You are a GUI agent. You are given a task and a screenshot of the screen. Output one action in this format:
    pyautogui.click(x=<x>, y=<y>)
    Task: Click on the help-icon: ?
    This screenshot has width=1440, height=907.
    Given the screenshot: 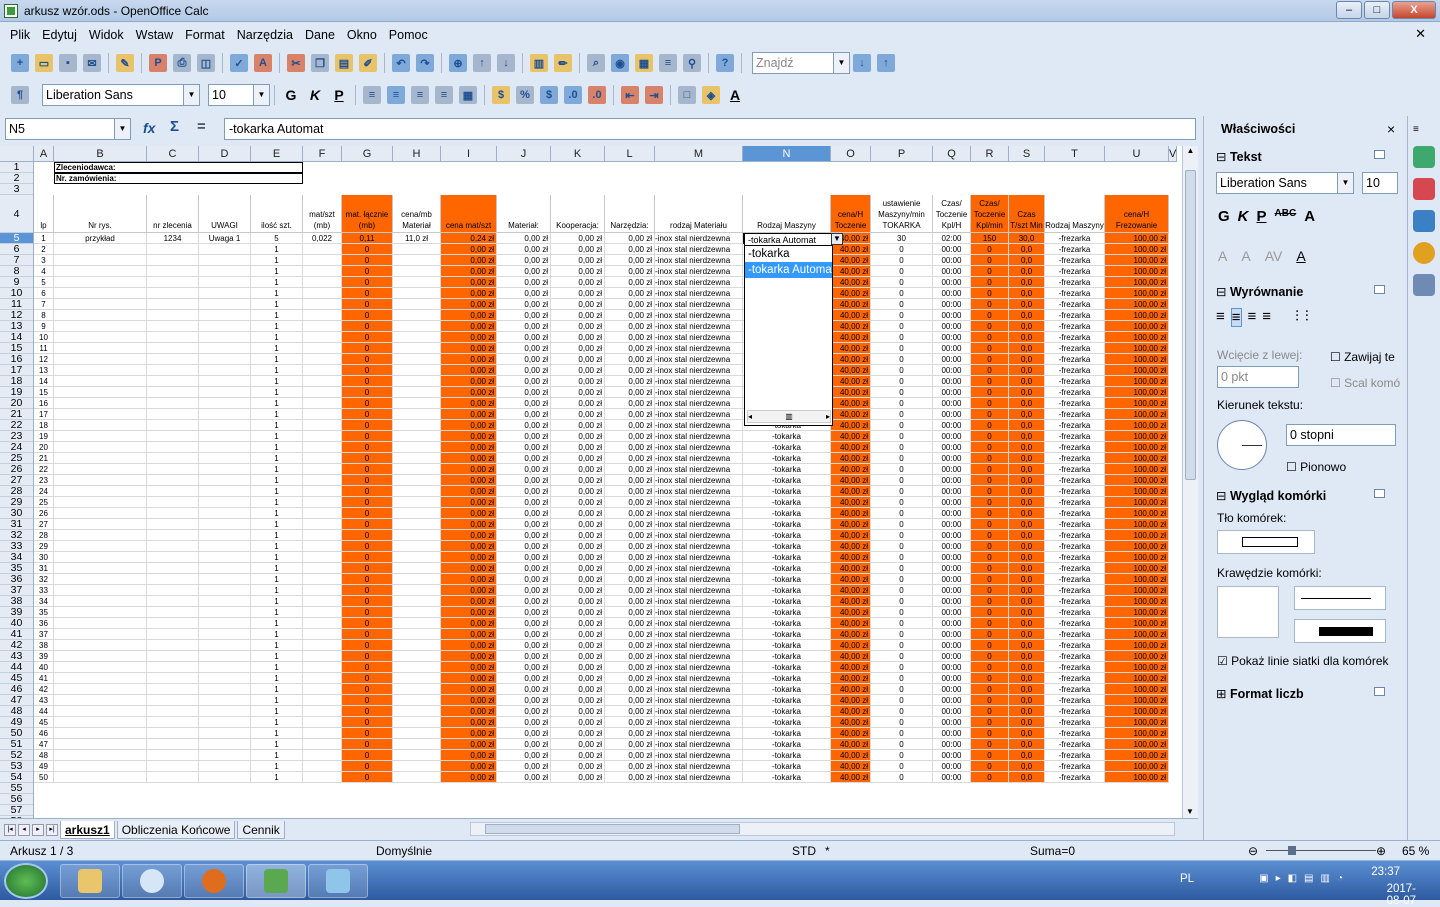 What is the action you would take?
    pyautogui.click(x=725, y=63)
    